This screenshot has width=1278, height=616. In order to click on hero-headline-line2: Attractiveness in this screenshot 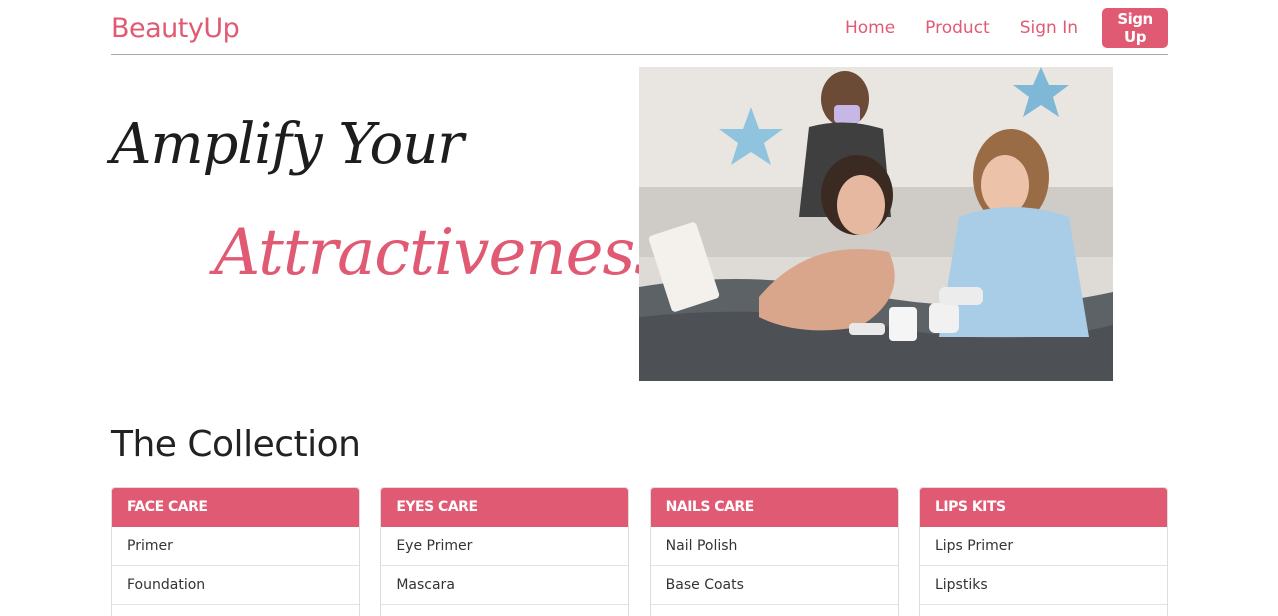, I will do `click(440, 253)`.